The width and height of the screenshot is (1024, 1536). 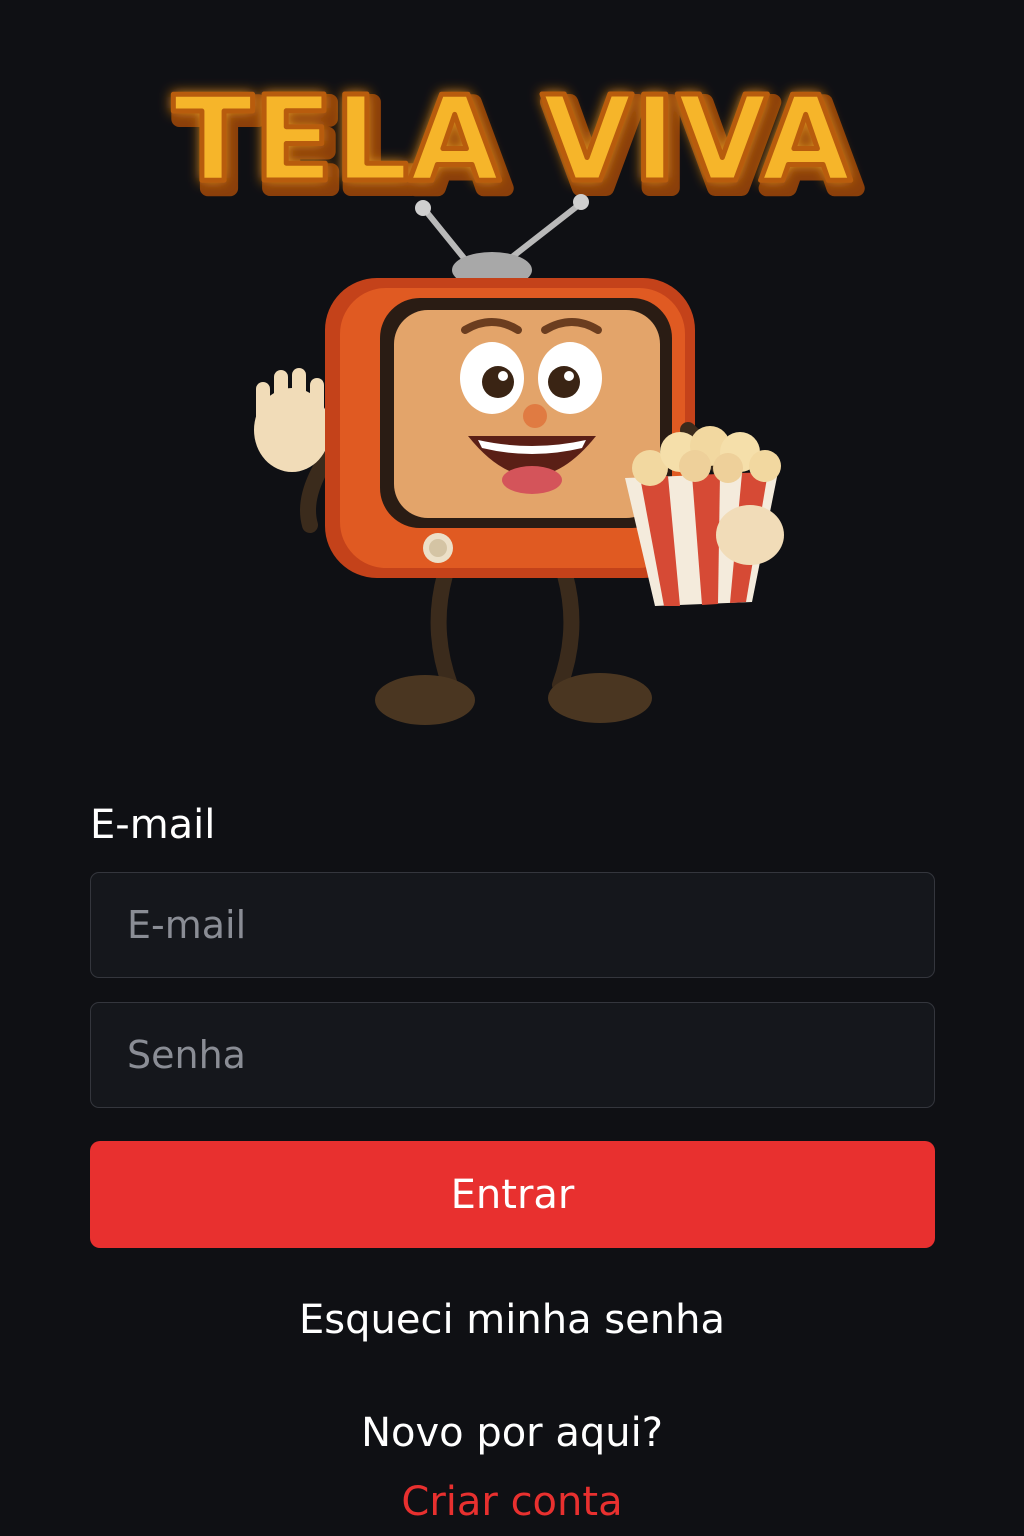 I want to click on new-user-text: Novo por aqui?, so click(x=512, y=1433).